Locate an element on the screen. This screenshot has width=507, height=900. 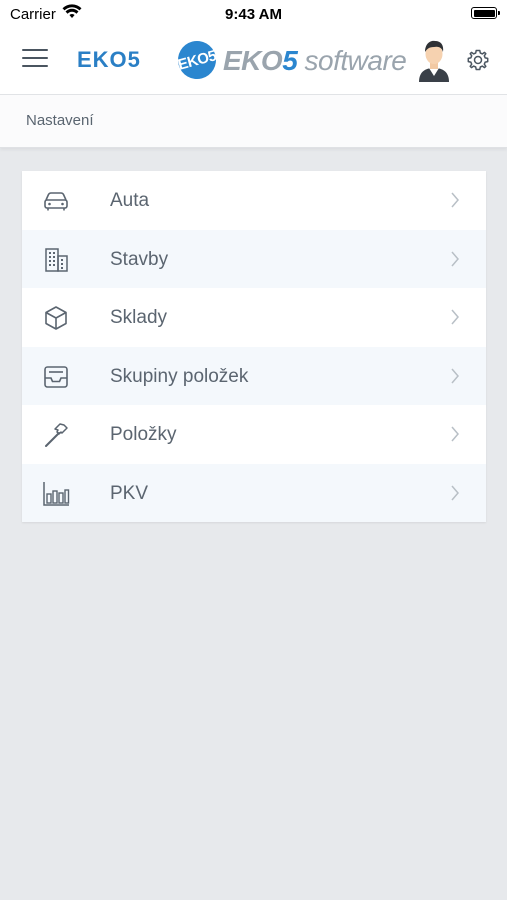
app-header: EKO5 EKO5 EKO5 software is located at coordinates (253, 61).